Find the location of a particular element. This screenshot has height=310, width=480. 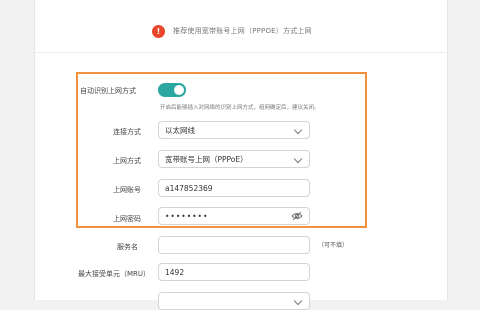

mru-label: 最大接受单元（MRU） is located at coordinates (114, 274).